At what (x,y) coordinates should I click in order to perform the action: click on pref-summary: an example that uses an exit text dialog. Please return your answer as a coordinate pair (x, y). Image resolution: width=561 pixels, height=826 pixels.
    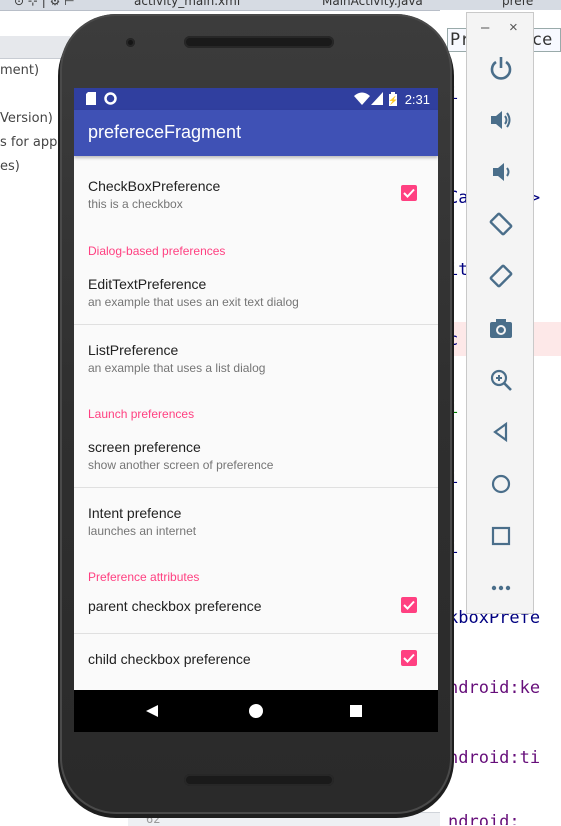
    Looking at the image, I should click on (193, 302).